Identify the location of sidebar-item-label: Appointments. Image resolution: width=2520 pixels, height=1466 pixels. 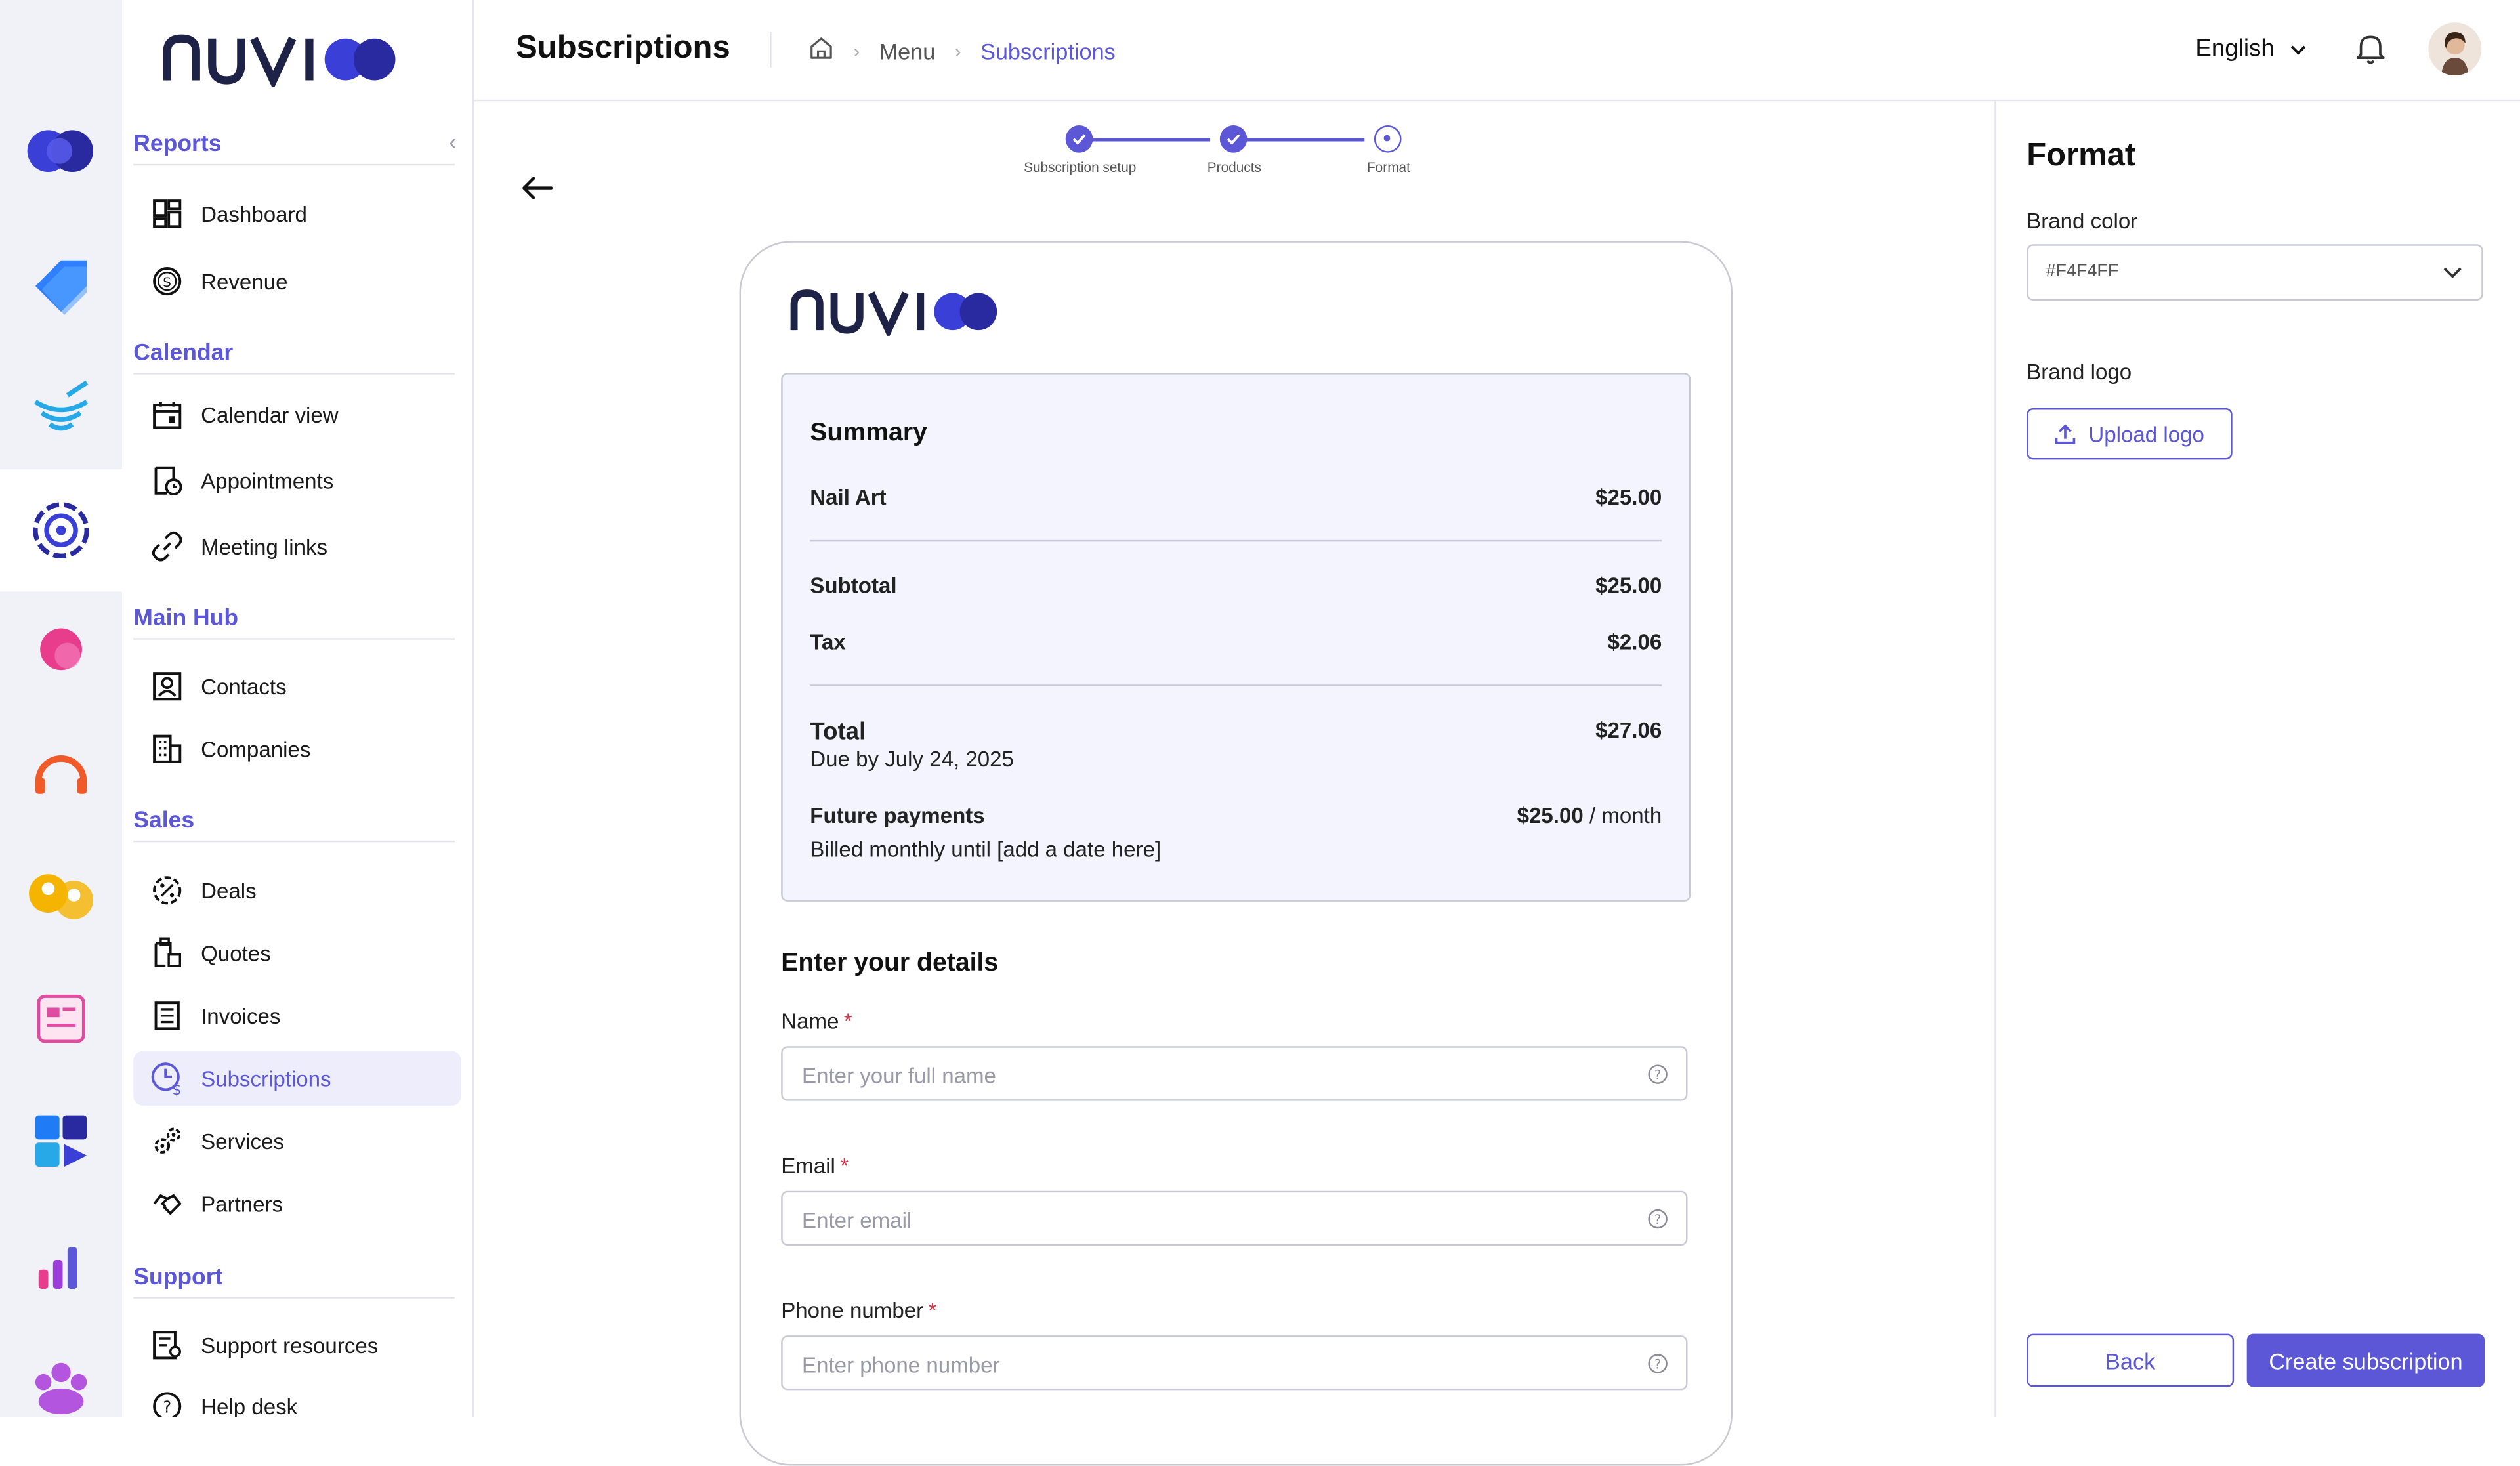
(267, 480).